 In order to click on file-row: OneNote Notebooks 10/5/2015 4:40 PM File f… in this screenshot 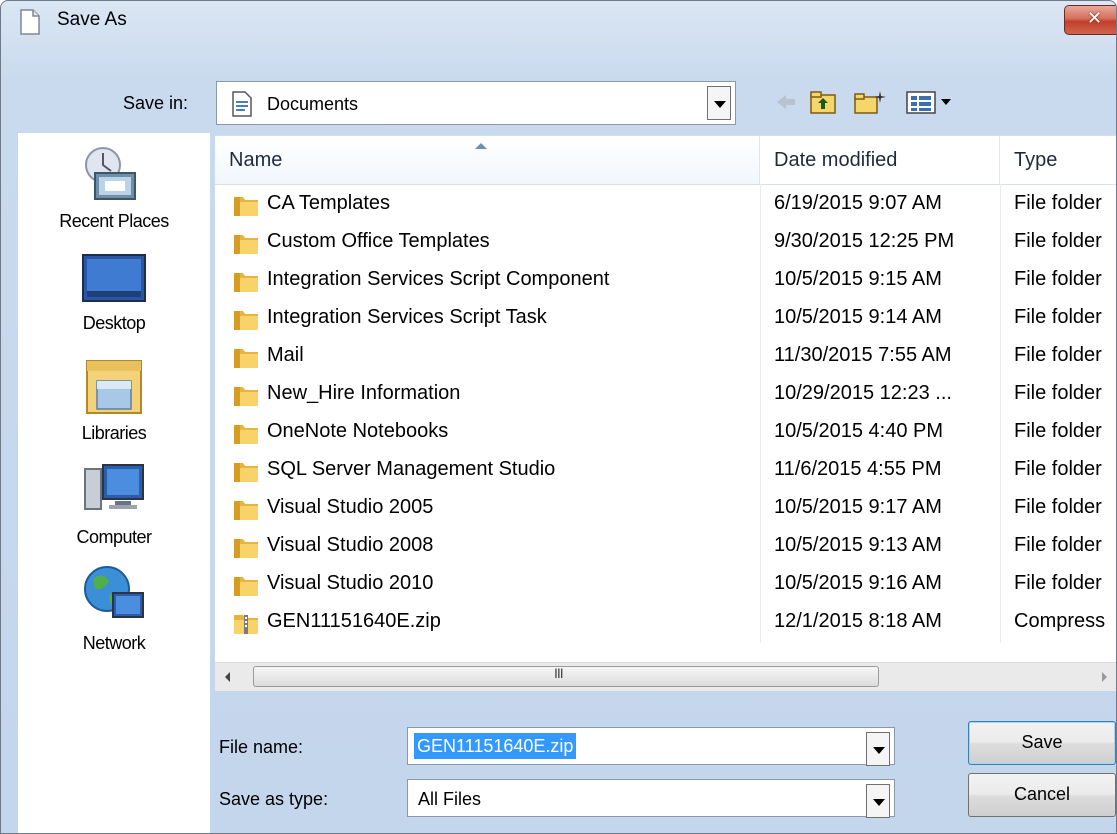, I will do `click(665, 433)`.